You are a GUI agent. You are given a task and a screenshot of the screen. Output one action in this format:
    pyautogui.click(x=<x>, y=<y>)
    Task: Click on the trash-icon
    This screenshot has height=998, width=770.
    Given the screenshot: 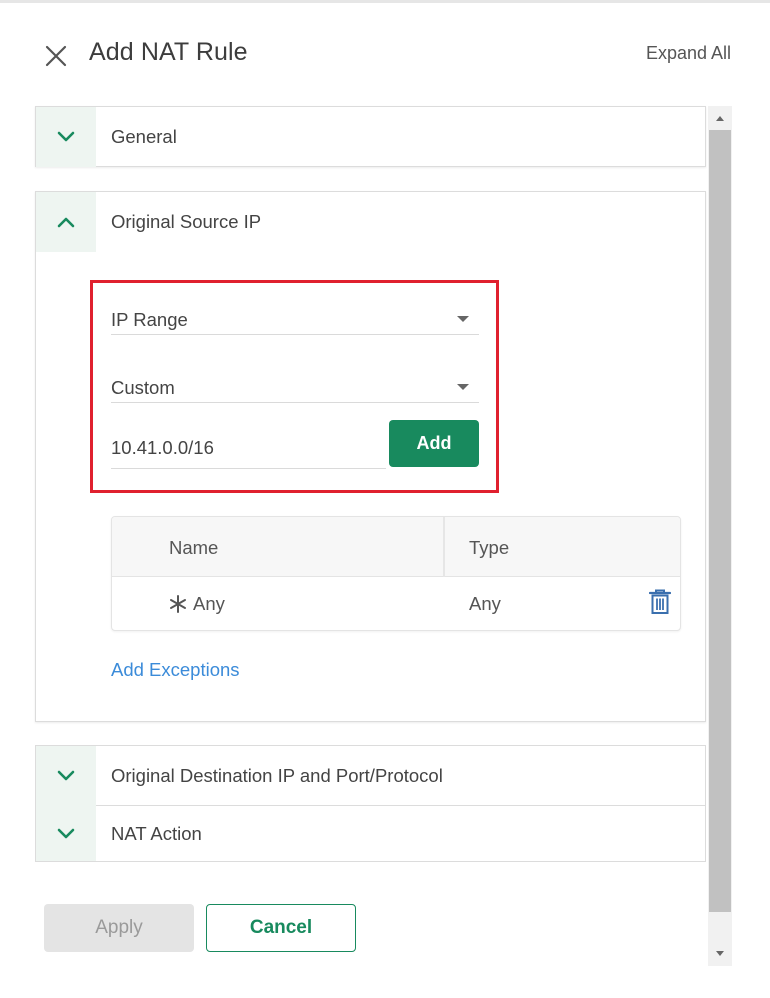 What is the action you would take?
    pyautogui.click(x=660, y=602)
    